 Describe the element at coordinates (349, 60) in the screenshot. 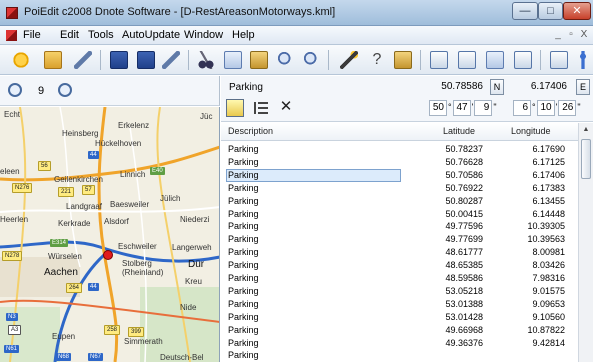

I see `wand-icon` at that location.